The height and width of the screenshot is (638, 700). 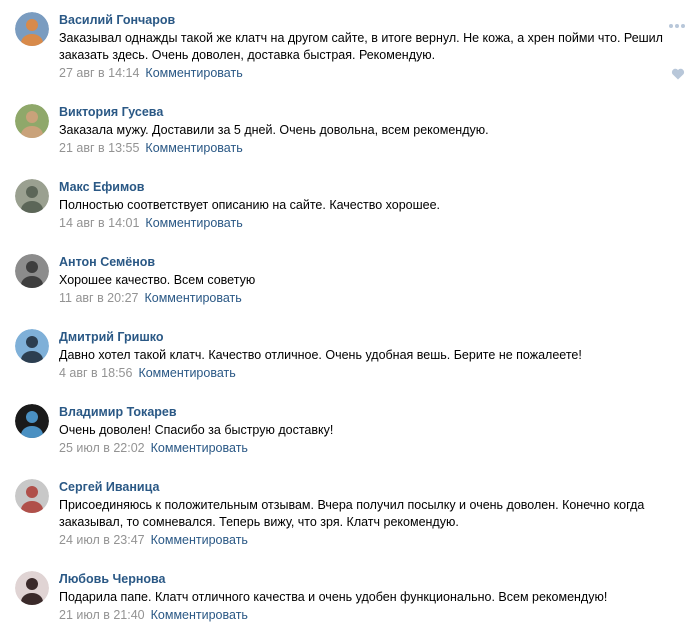 I want to click on comment-text: Хорошее качество. Всем советую, so click(x=157, y=280).